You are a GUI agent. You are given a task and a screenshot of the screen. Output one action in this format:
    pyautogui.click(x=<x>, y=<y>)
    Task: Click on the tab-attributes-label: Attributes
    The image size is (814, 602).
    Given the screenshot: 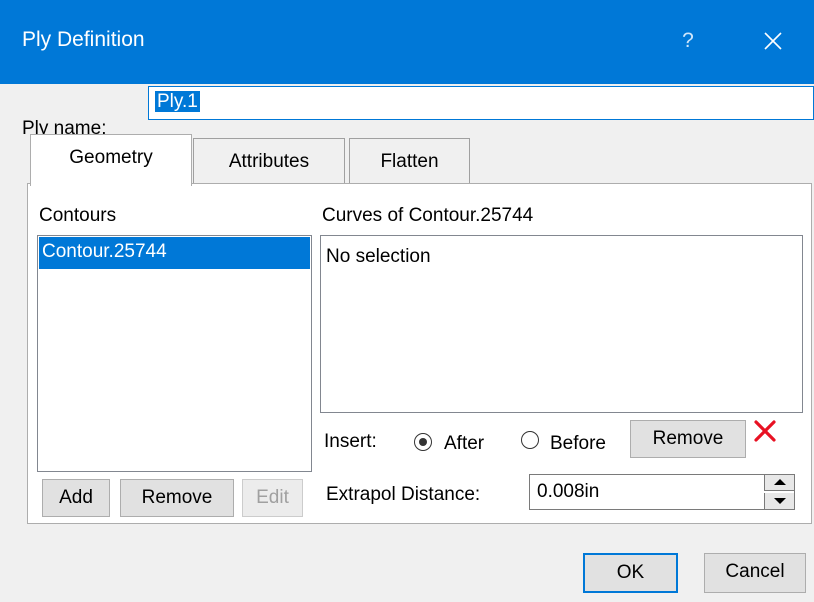 What is the action you would take?
    pyautogui.click(x=269, y=161)
    